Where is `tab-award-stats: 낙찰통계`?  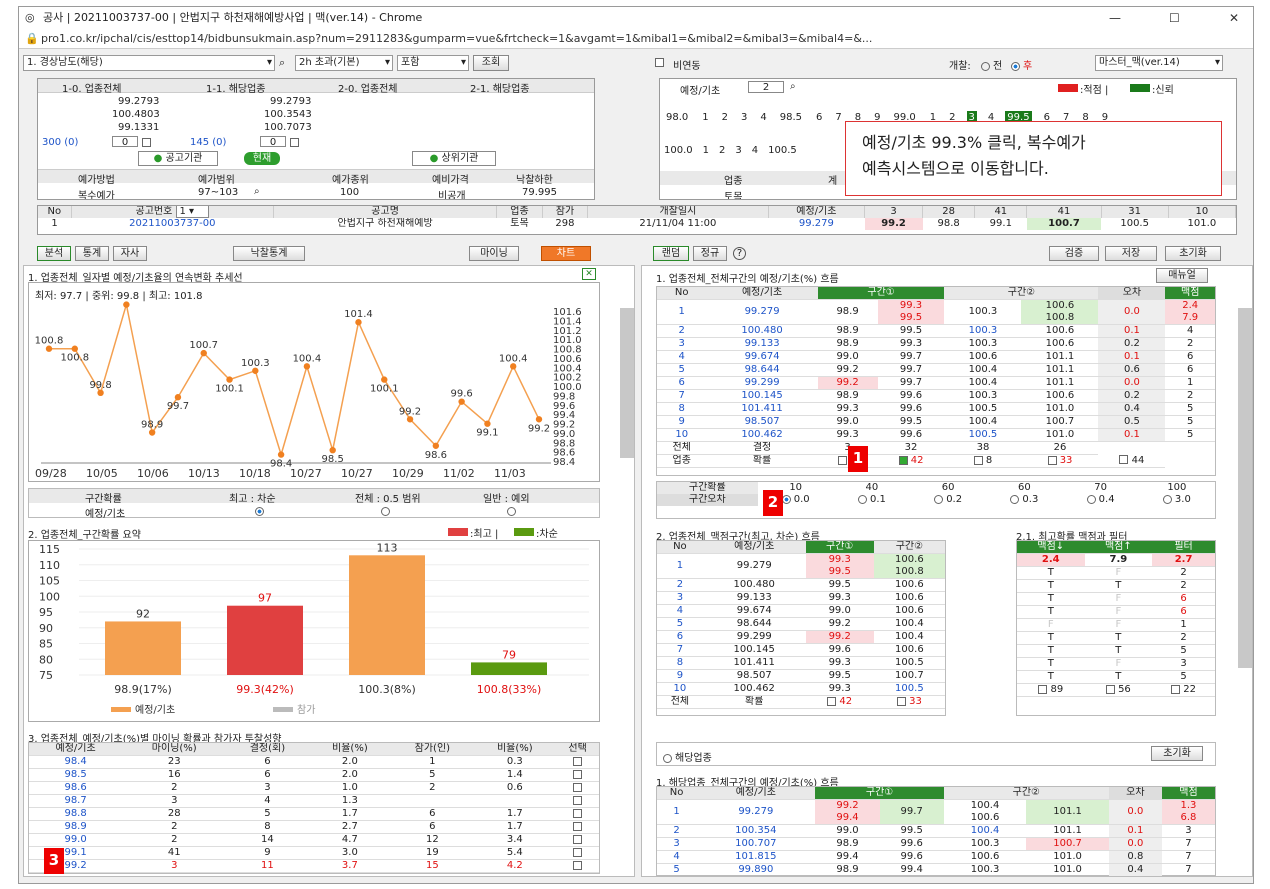
tab-award-stats: 낙찰통계 is located at coordinates (269, 253).